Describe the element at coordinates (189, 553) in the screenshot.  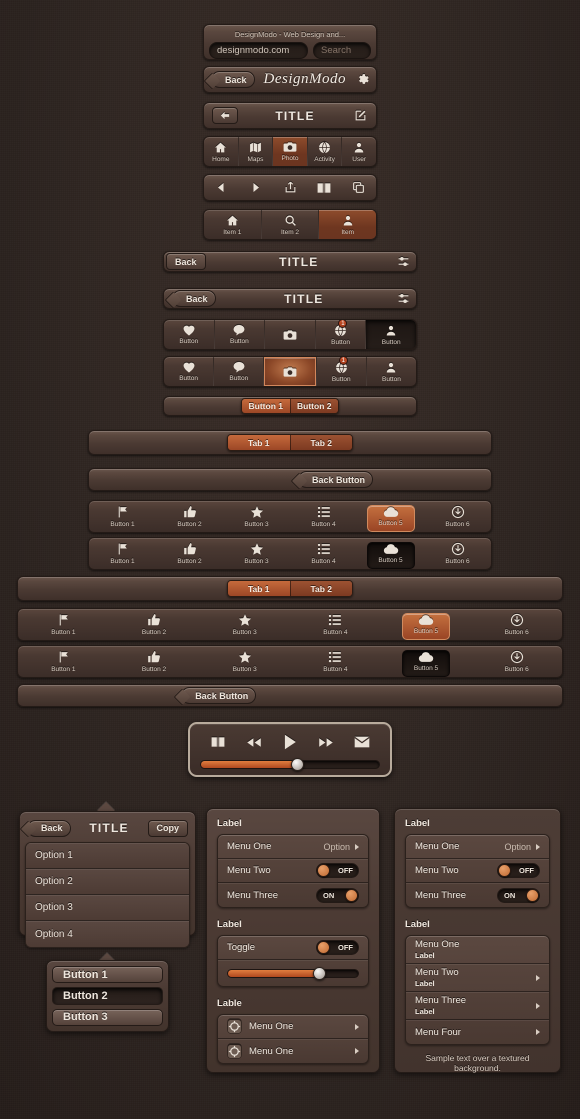
I see `toolbar-six-b-item: Button 2` at that location.